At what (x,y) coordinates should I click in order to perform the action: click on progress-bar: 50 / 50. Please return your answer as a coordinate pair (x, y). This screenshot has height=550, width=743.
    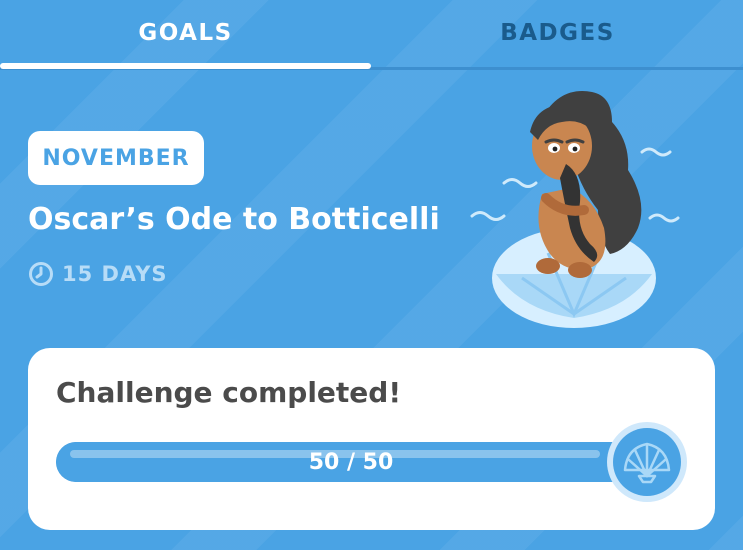
    Looking at the image, I should click on (351, 462).